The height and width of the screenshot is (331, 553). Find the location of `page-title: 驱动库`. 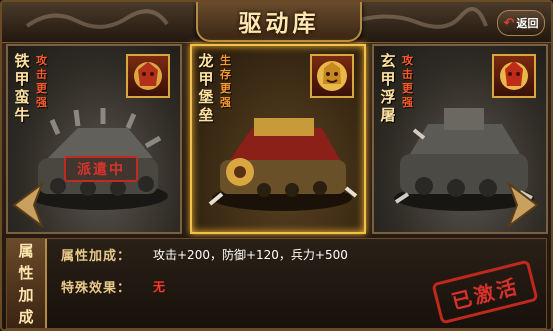

page-title: 驱动库 is located at coordinates (279, 23).